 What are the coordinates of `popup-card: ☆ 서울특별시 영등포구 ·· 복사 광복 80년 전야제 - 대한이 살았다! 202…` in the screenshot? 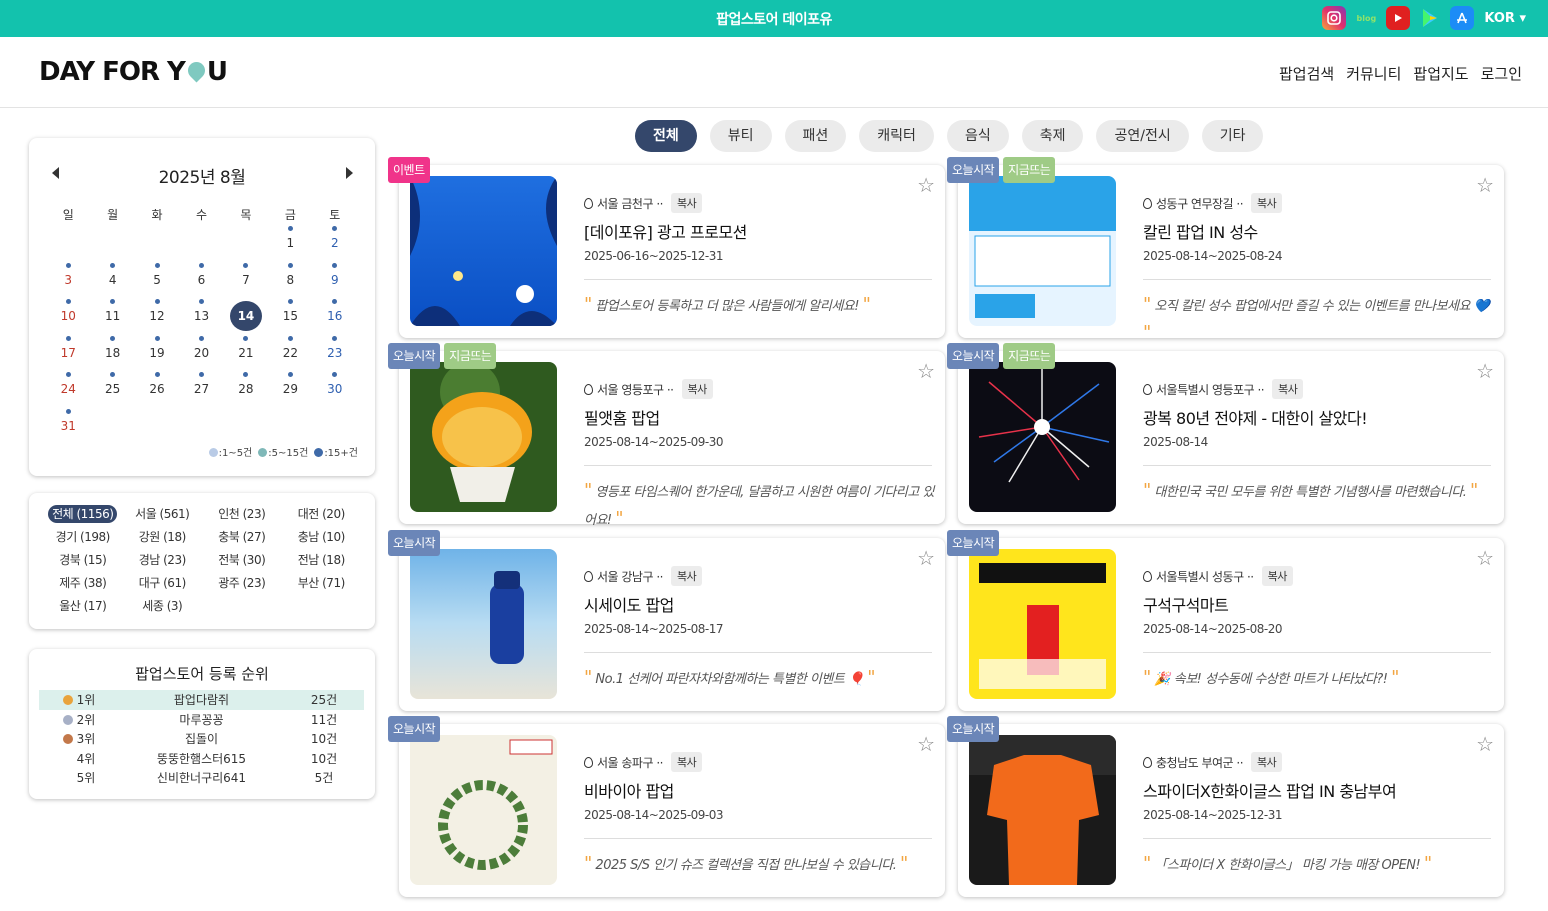 It's located at (1225, 433).